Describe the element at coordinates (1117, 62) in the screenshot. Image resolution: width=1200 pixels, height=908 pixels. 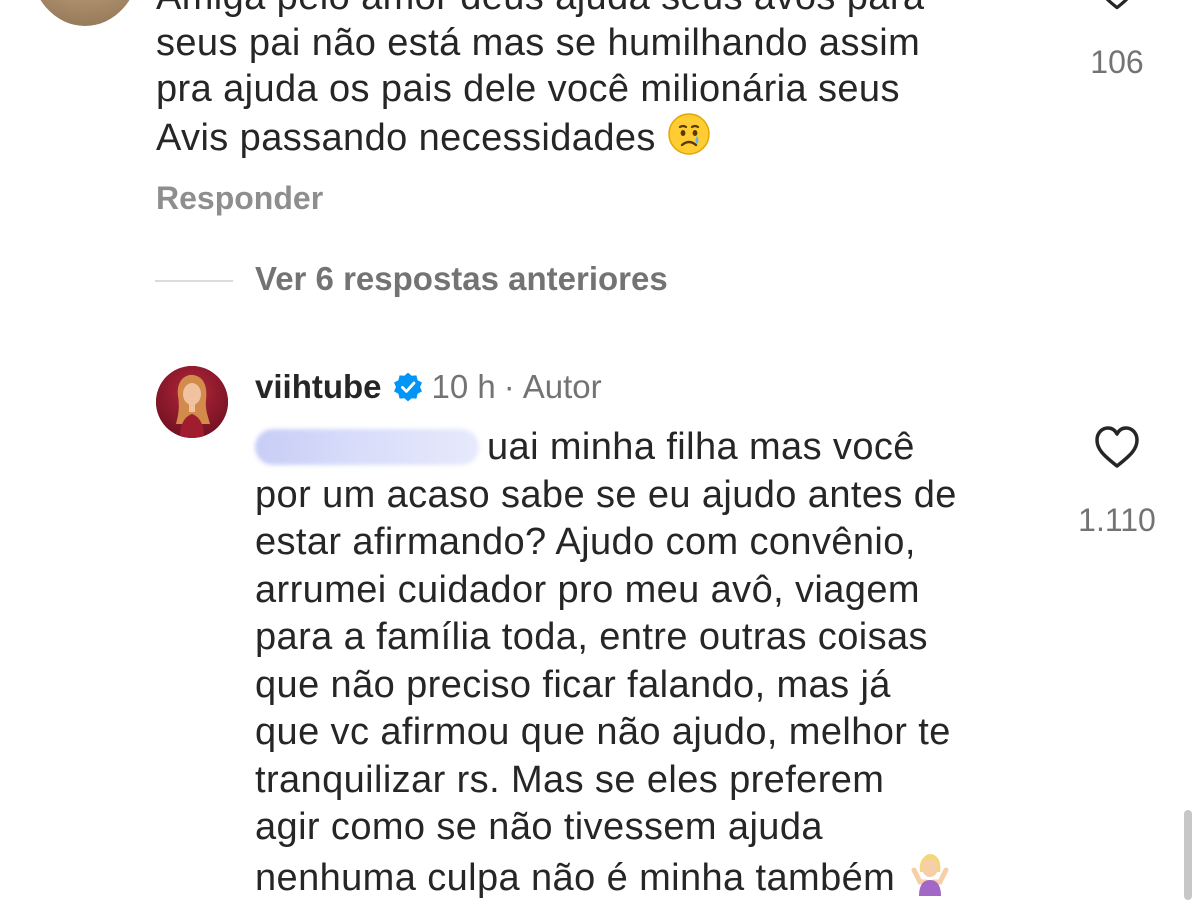
I see `like-count: 106` at that location.